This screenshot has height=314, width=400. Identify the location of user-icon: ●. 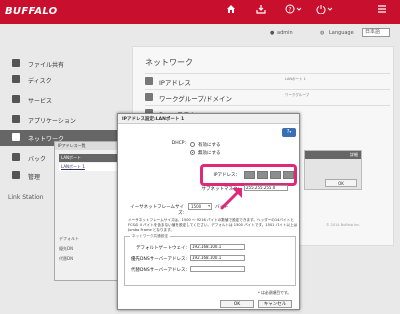
(272, 33).